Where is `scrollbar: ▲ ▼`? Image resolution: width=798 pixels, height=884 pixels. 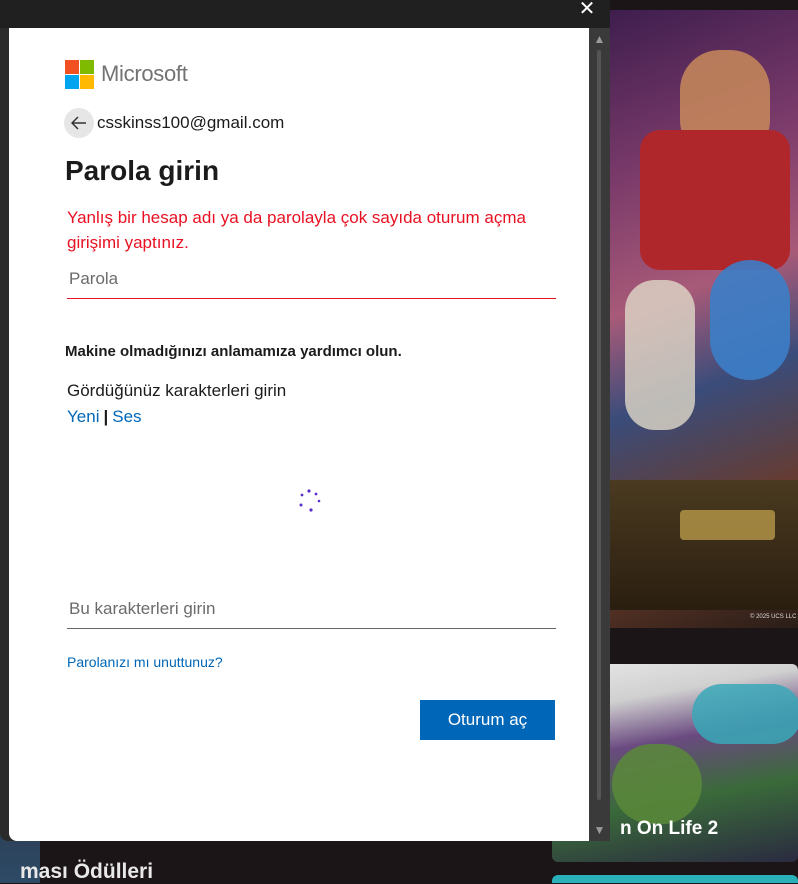
scrollbar: ▲ ▼ is located at coordinates (599, 434).